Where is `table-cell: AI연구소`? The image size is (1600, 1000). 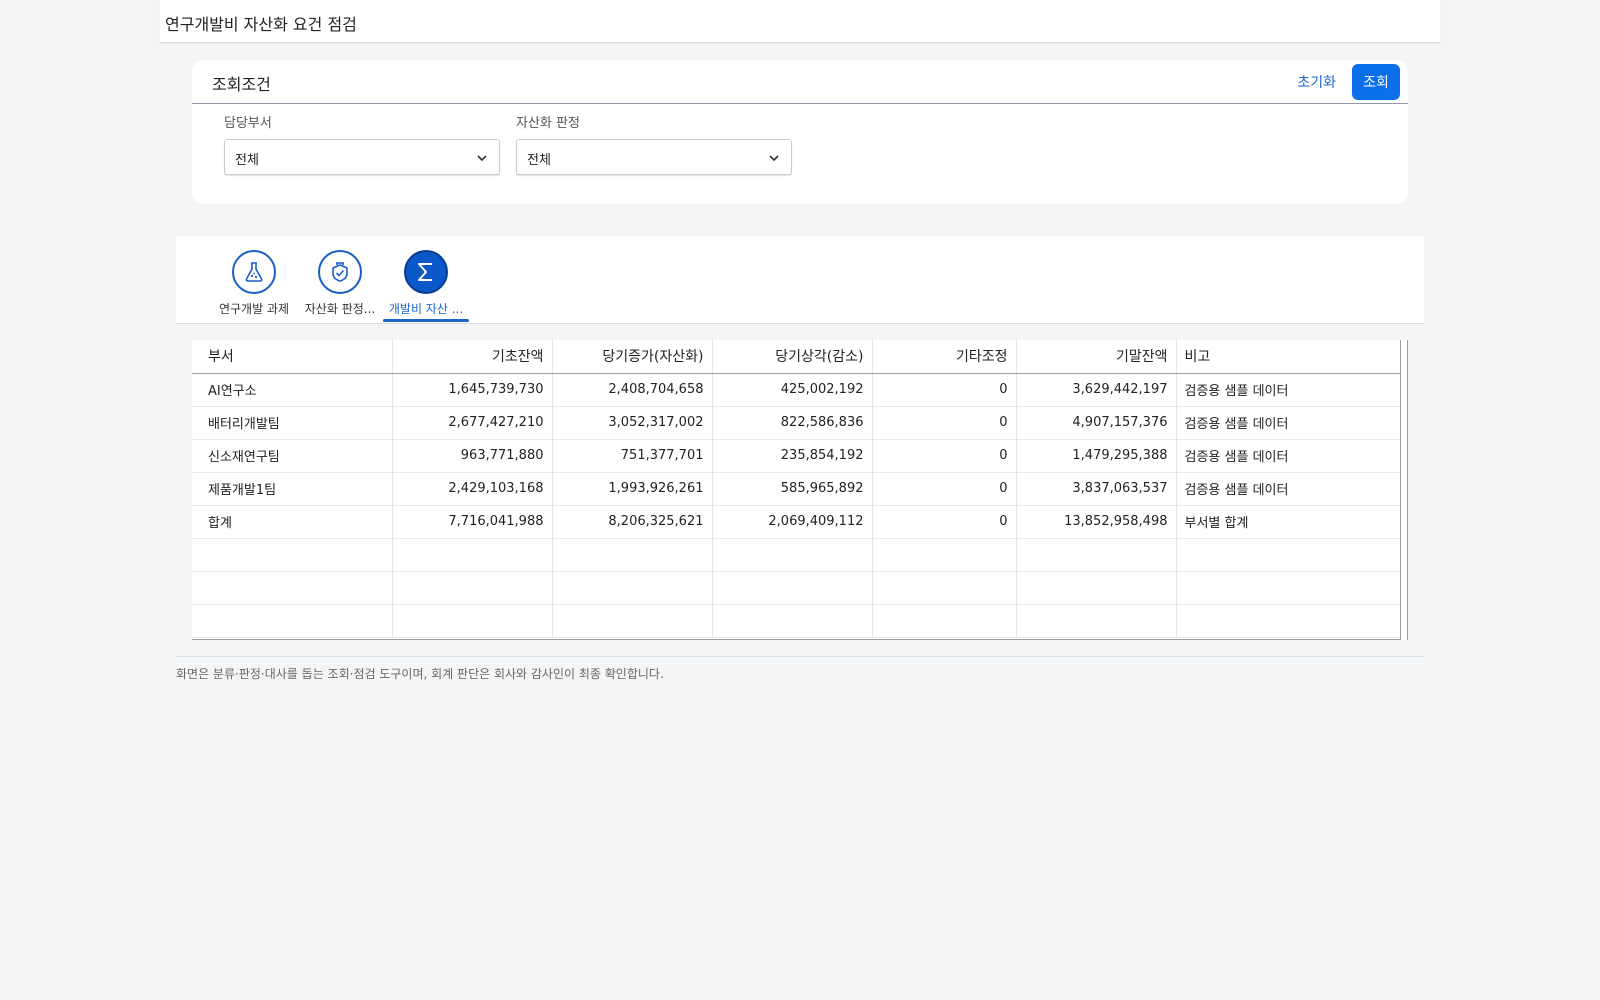
table-cell: AI연구소 is located at coordinates (292, 390).